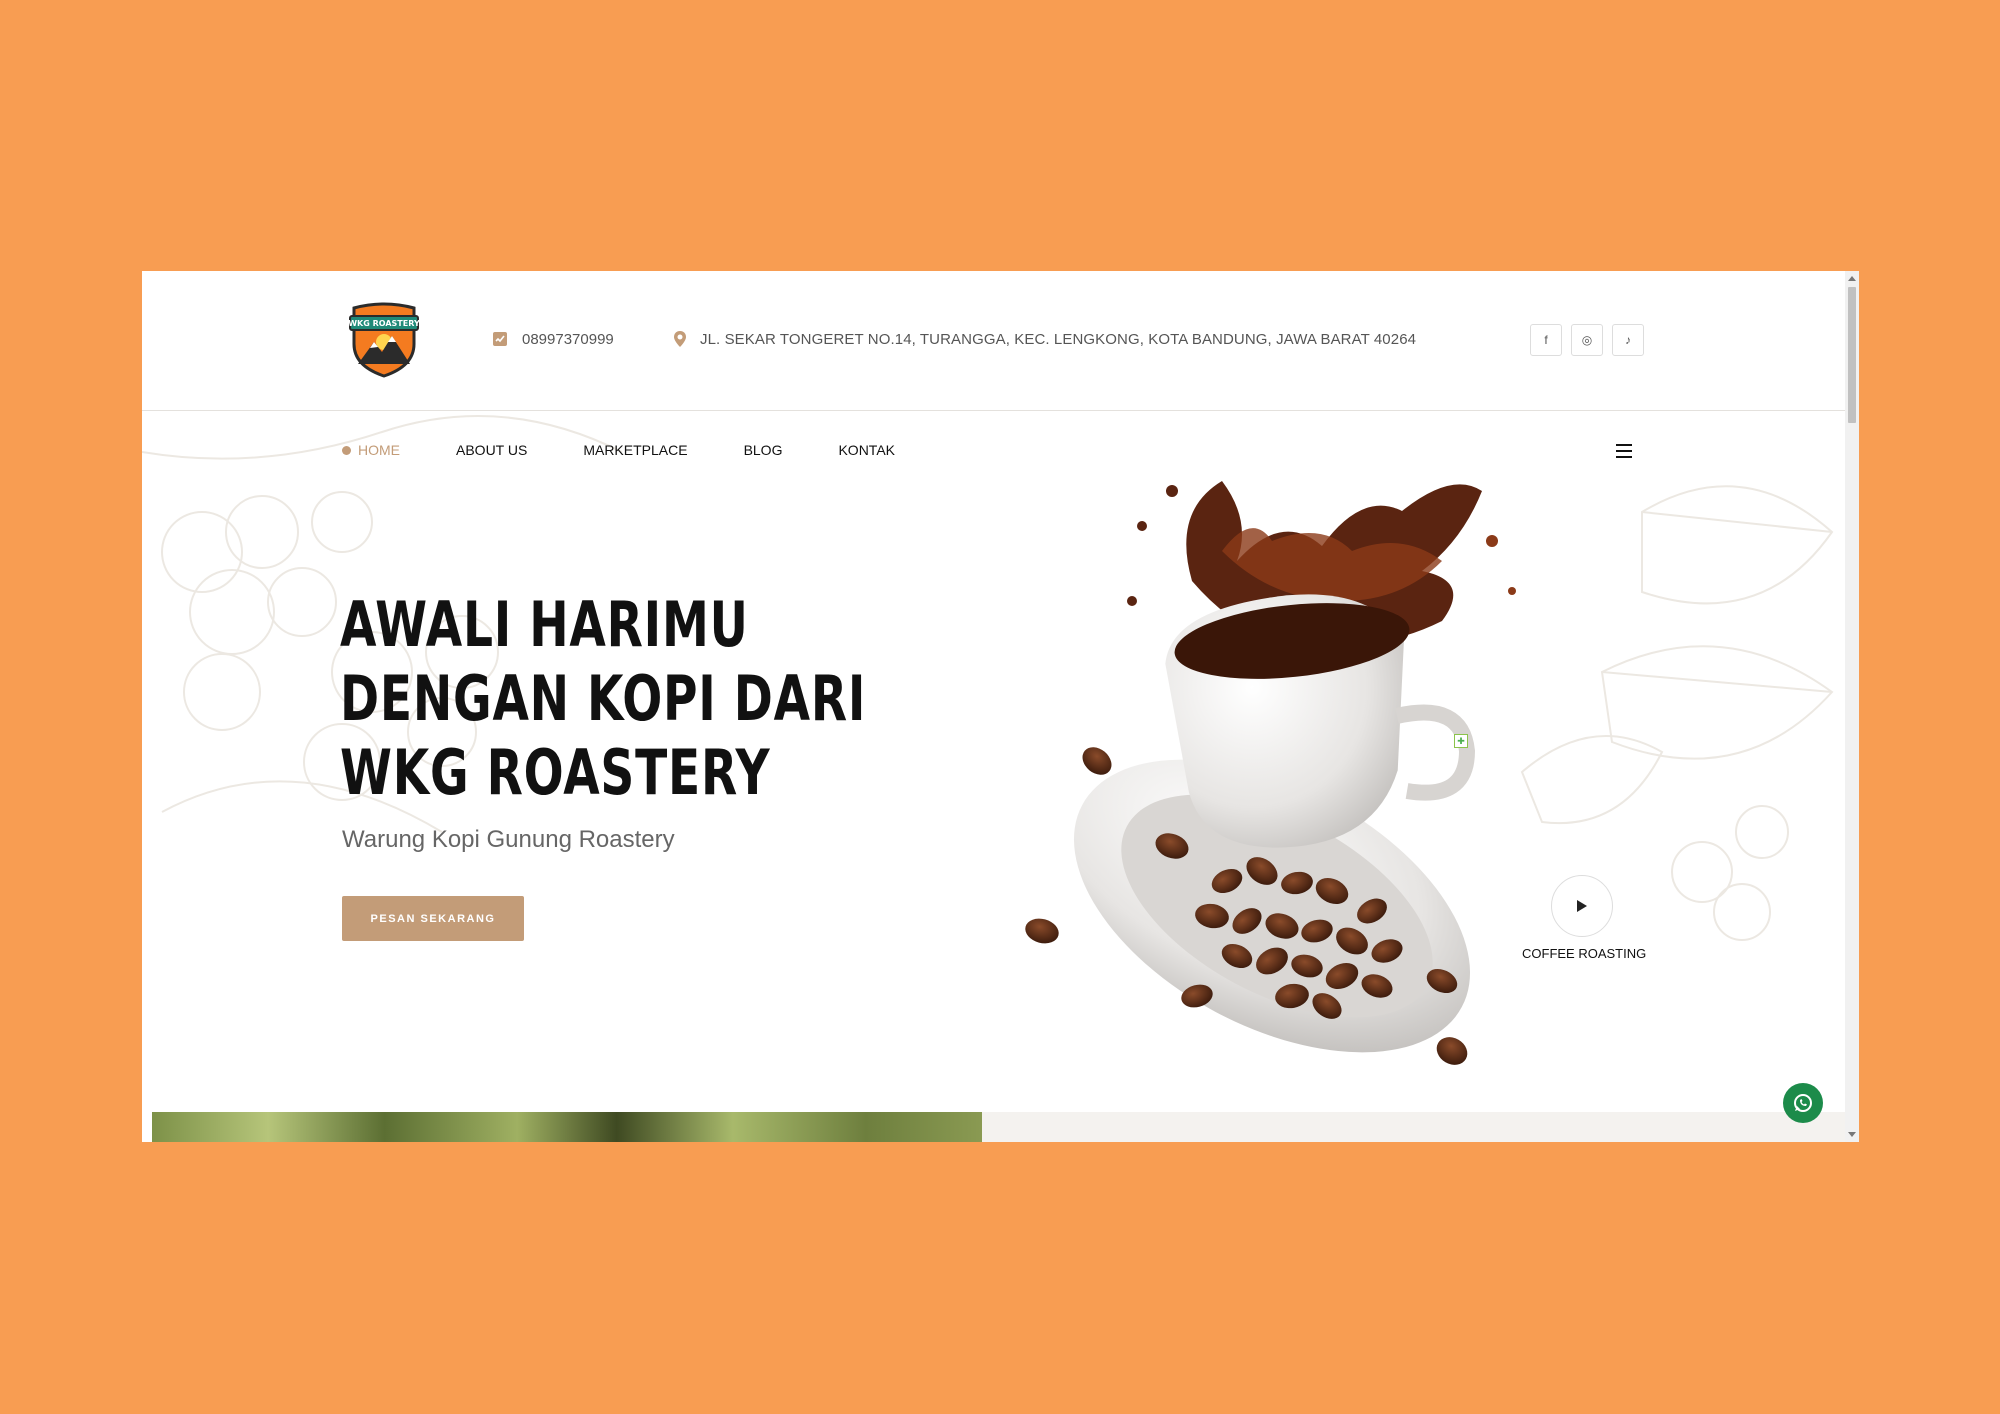 The width and height of the screenshot is (2000, 1414). I want to click on facebook-link: f, so click(1546, 340).